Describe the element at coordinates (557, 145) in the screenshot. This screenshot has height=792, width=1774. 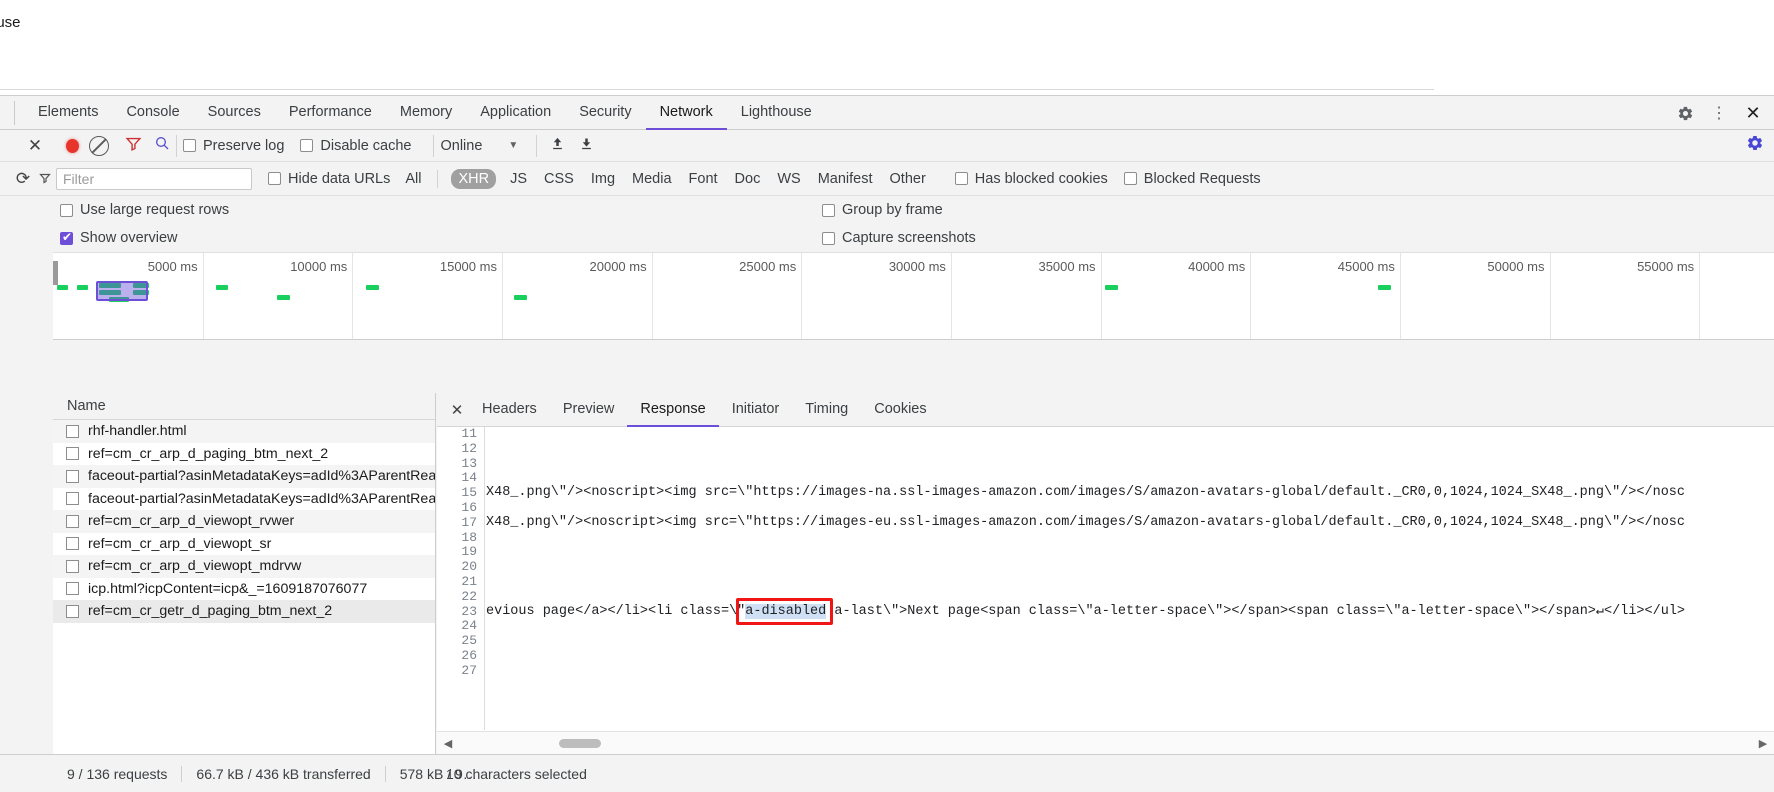
I see `upload-icon` at that location.